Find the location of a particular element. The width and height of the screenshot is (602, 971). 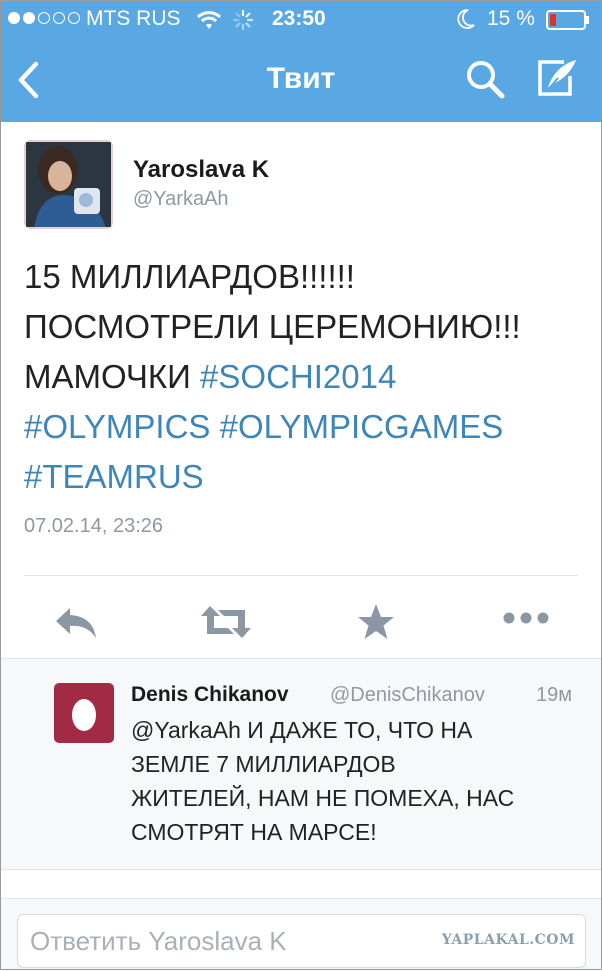

reply-time: 19м is located at coordinates (554, 695).